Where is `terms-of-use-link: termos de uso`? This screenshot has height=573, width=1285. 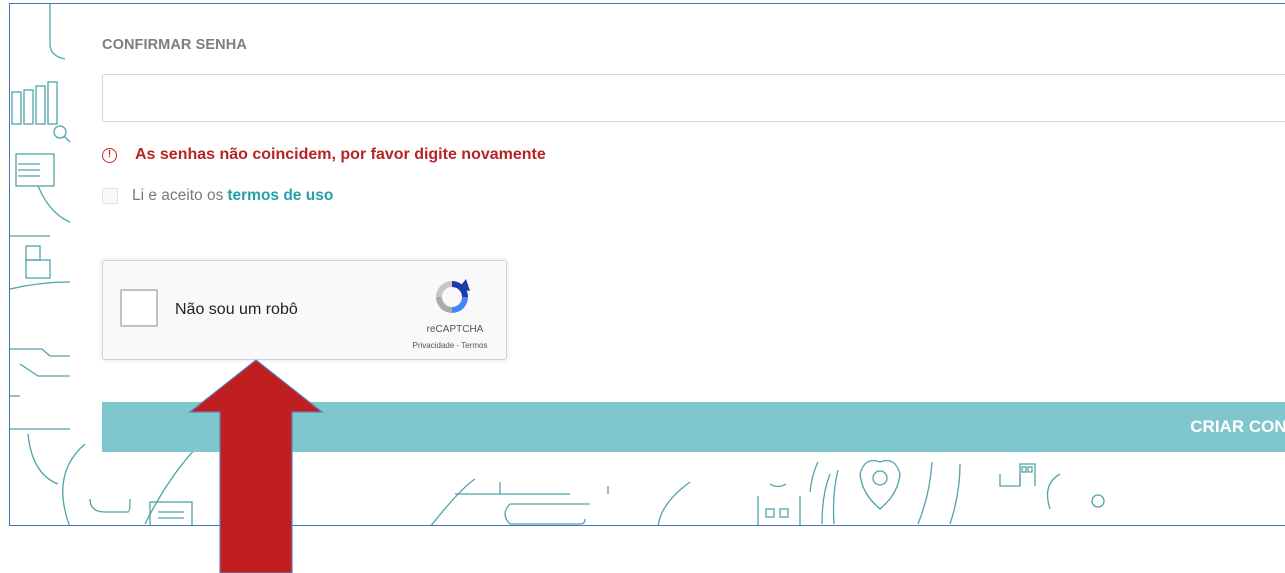
terms-of-use-link: termos de uso is located at coordinates (280, 195).